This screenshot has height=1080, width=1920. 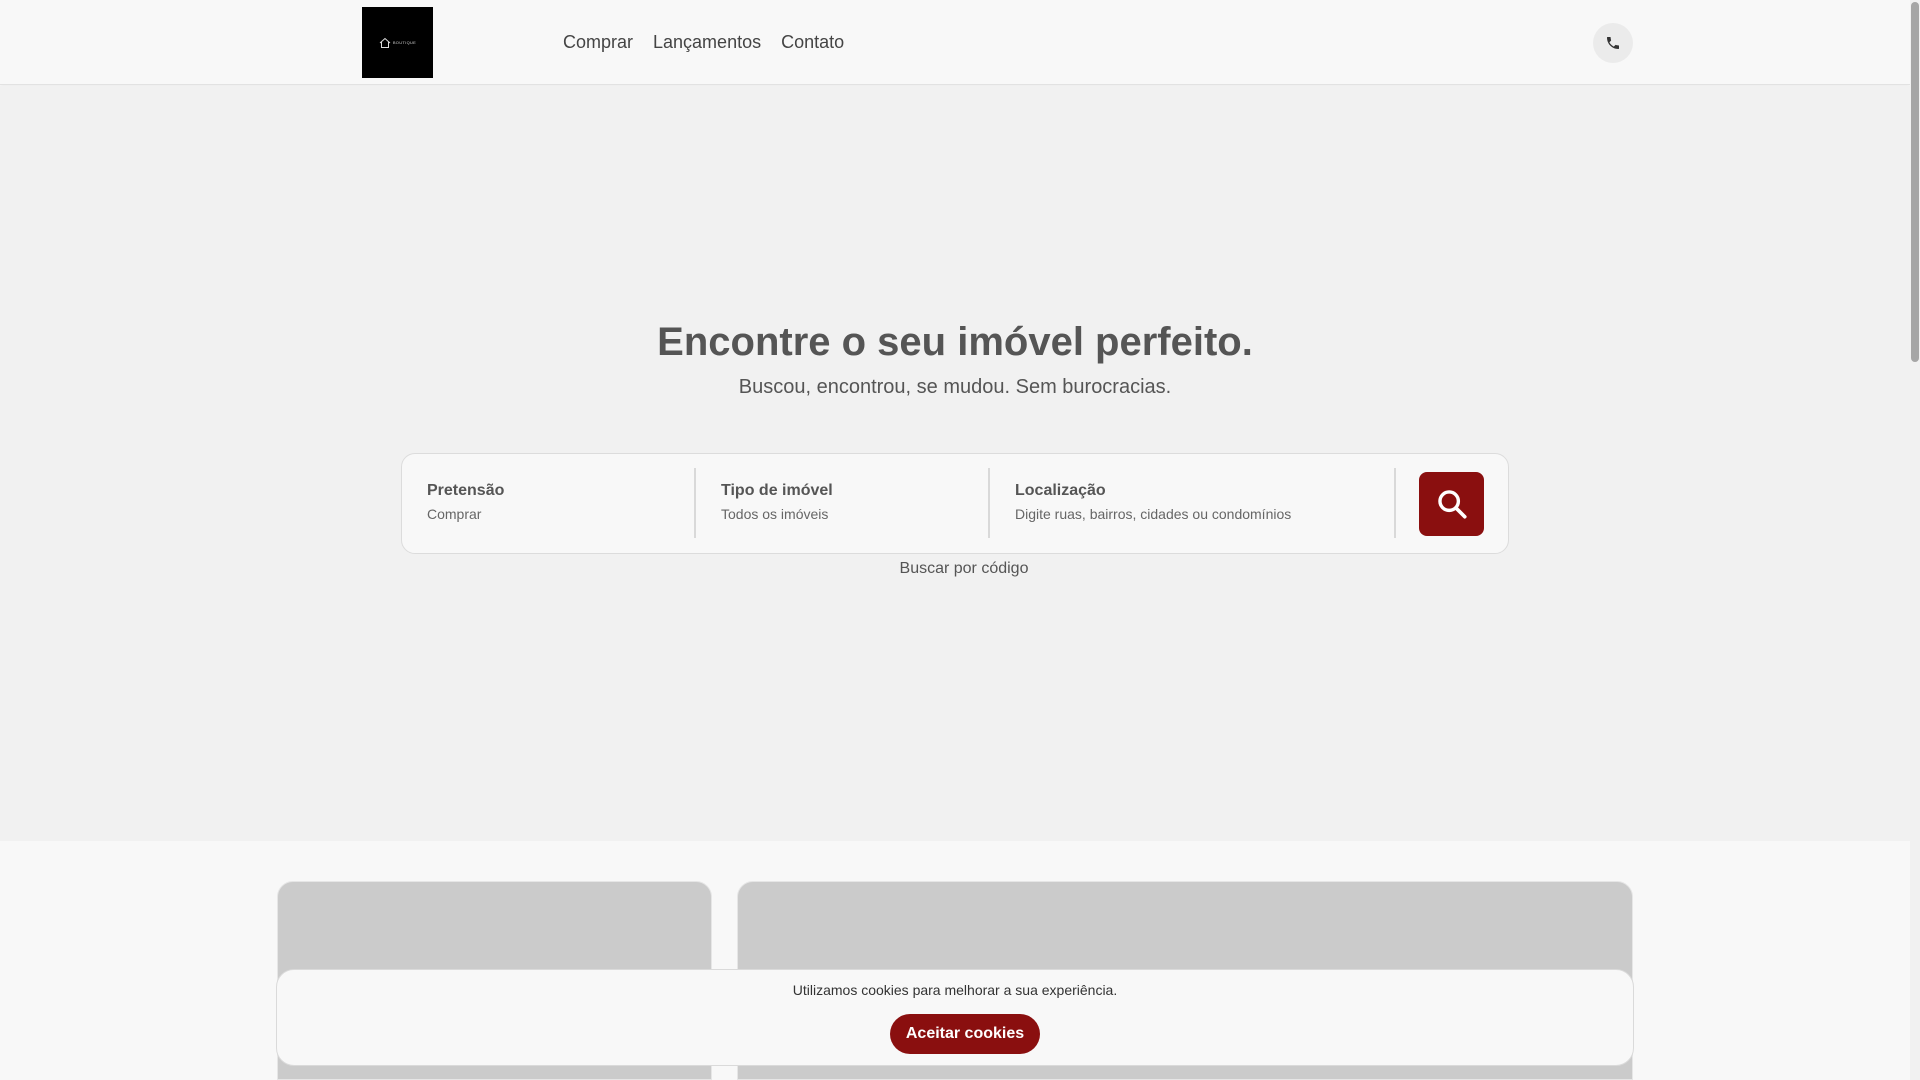 What do you see at coordinates (960, 569) in the screenshot?
I see `search-by-code-link: Buscar por código` at bounding box center [960, 569].